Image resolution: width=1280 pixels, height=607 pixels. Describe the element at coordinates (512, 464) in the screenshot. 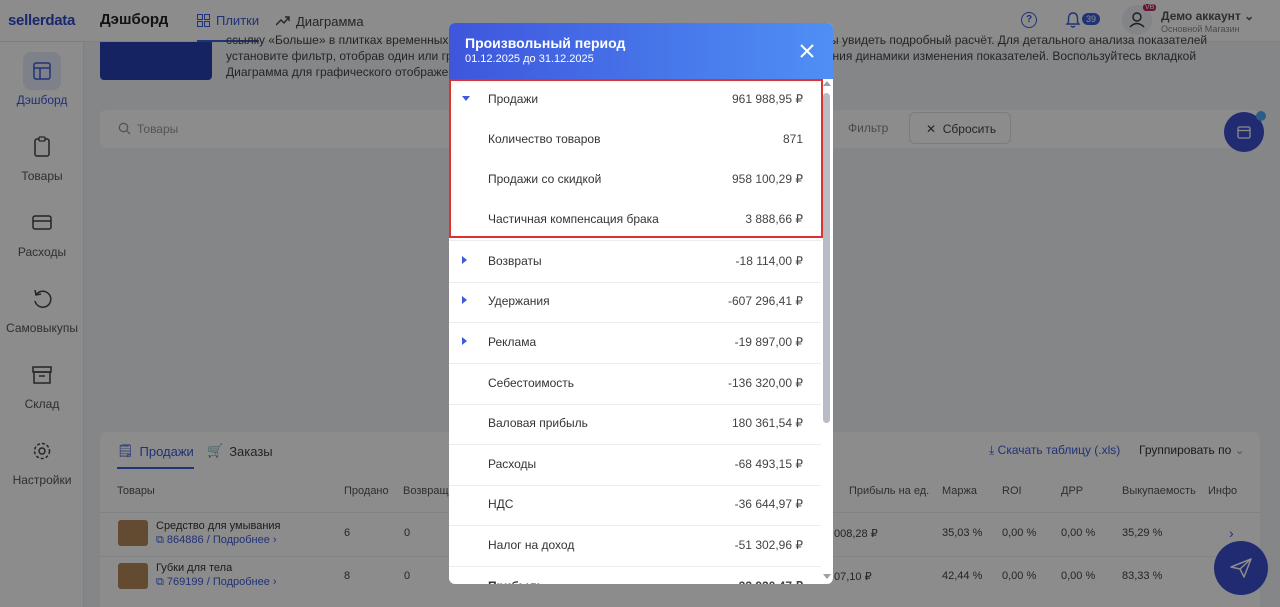

I see `metric-label: Расходы` at that location.